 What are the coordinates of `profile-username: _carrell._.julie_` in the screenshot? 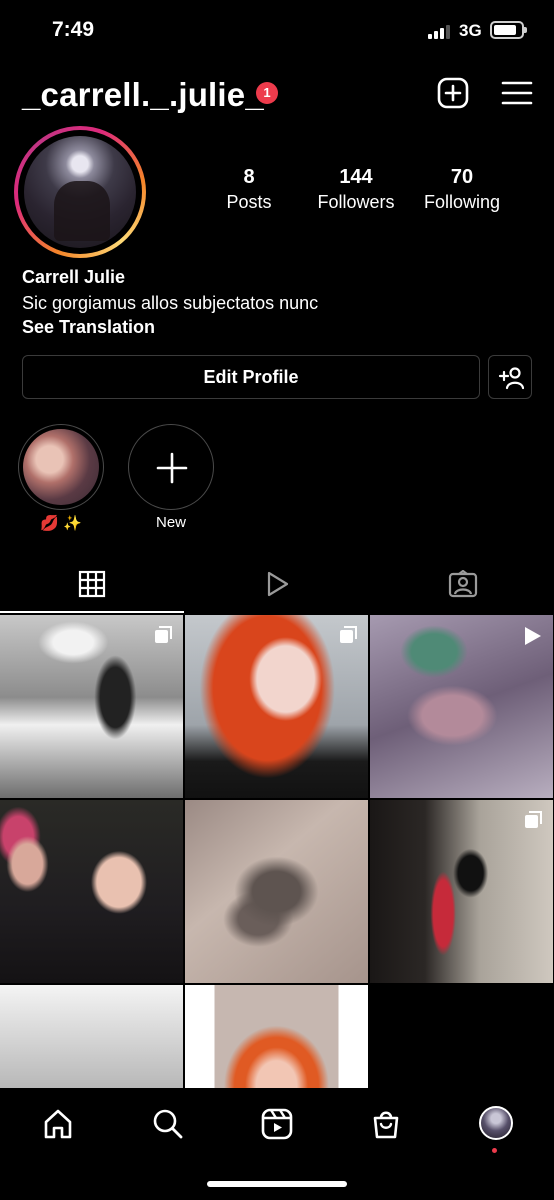 It's located at (143, 95).